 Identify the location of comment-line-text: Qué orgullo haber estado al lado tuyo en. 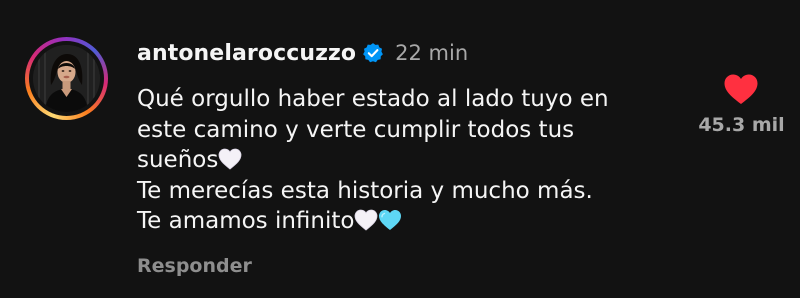
(373, 99).